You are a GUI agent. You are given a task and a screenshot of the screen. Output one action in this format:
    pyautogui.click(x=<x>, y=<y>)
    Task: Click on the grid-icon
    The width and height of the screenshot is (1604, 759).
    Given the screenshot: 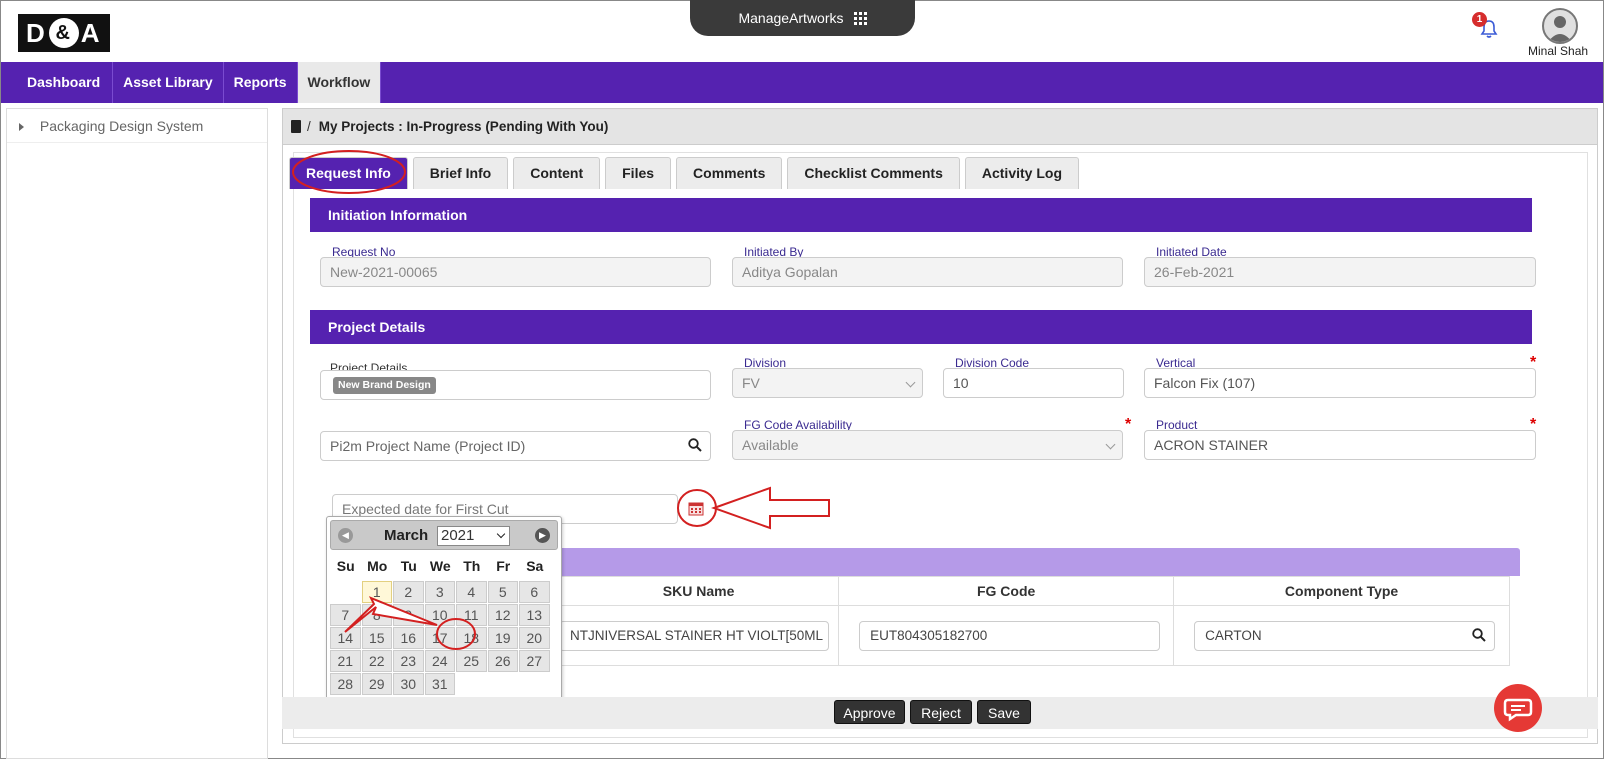 What is the action you would take?
    pyautogui.click(x=860, y=18)
    